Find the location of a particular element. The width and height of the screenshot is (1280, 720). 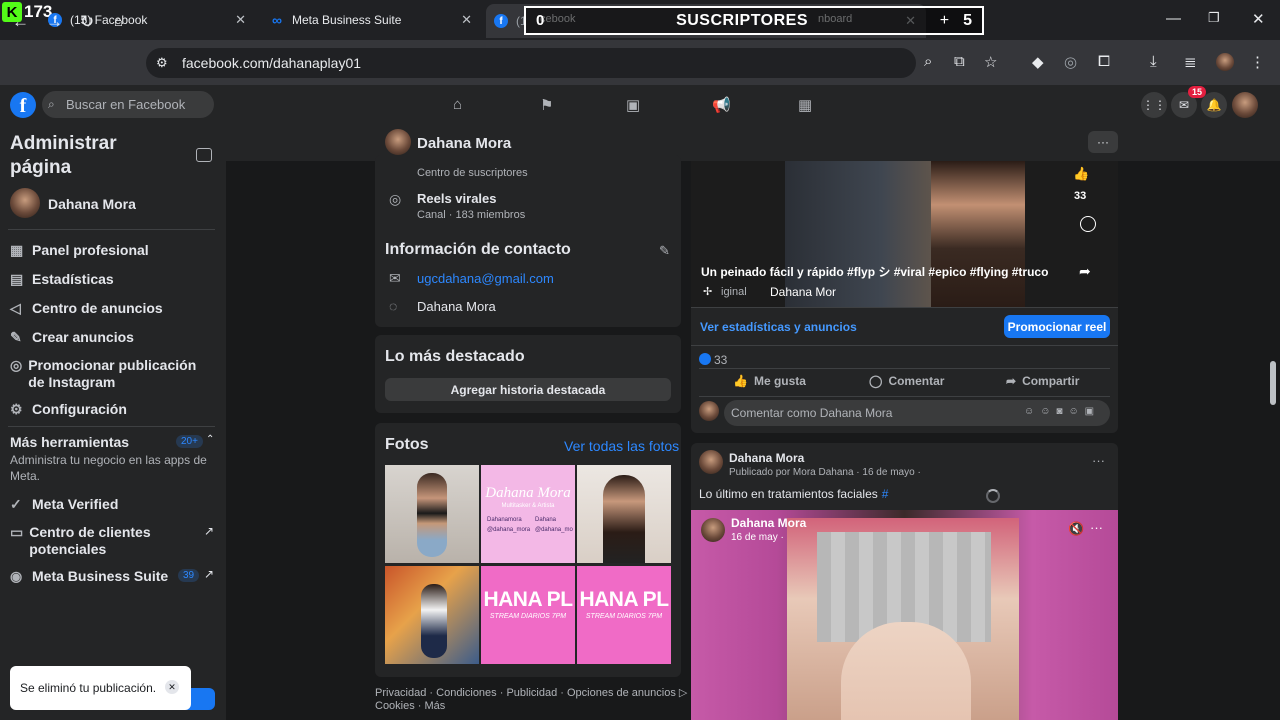

messenger-icon: ◌ is located at coordinates (393, 306).